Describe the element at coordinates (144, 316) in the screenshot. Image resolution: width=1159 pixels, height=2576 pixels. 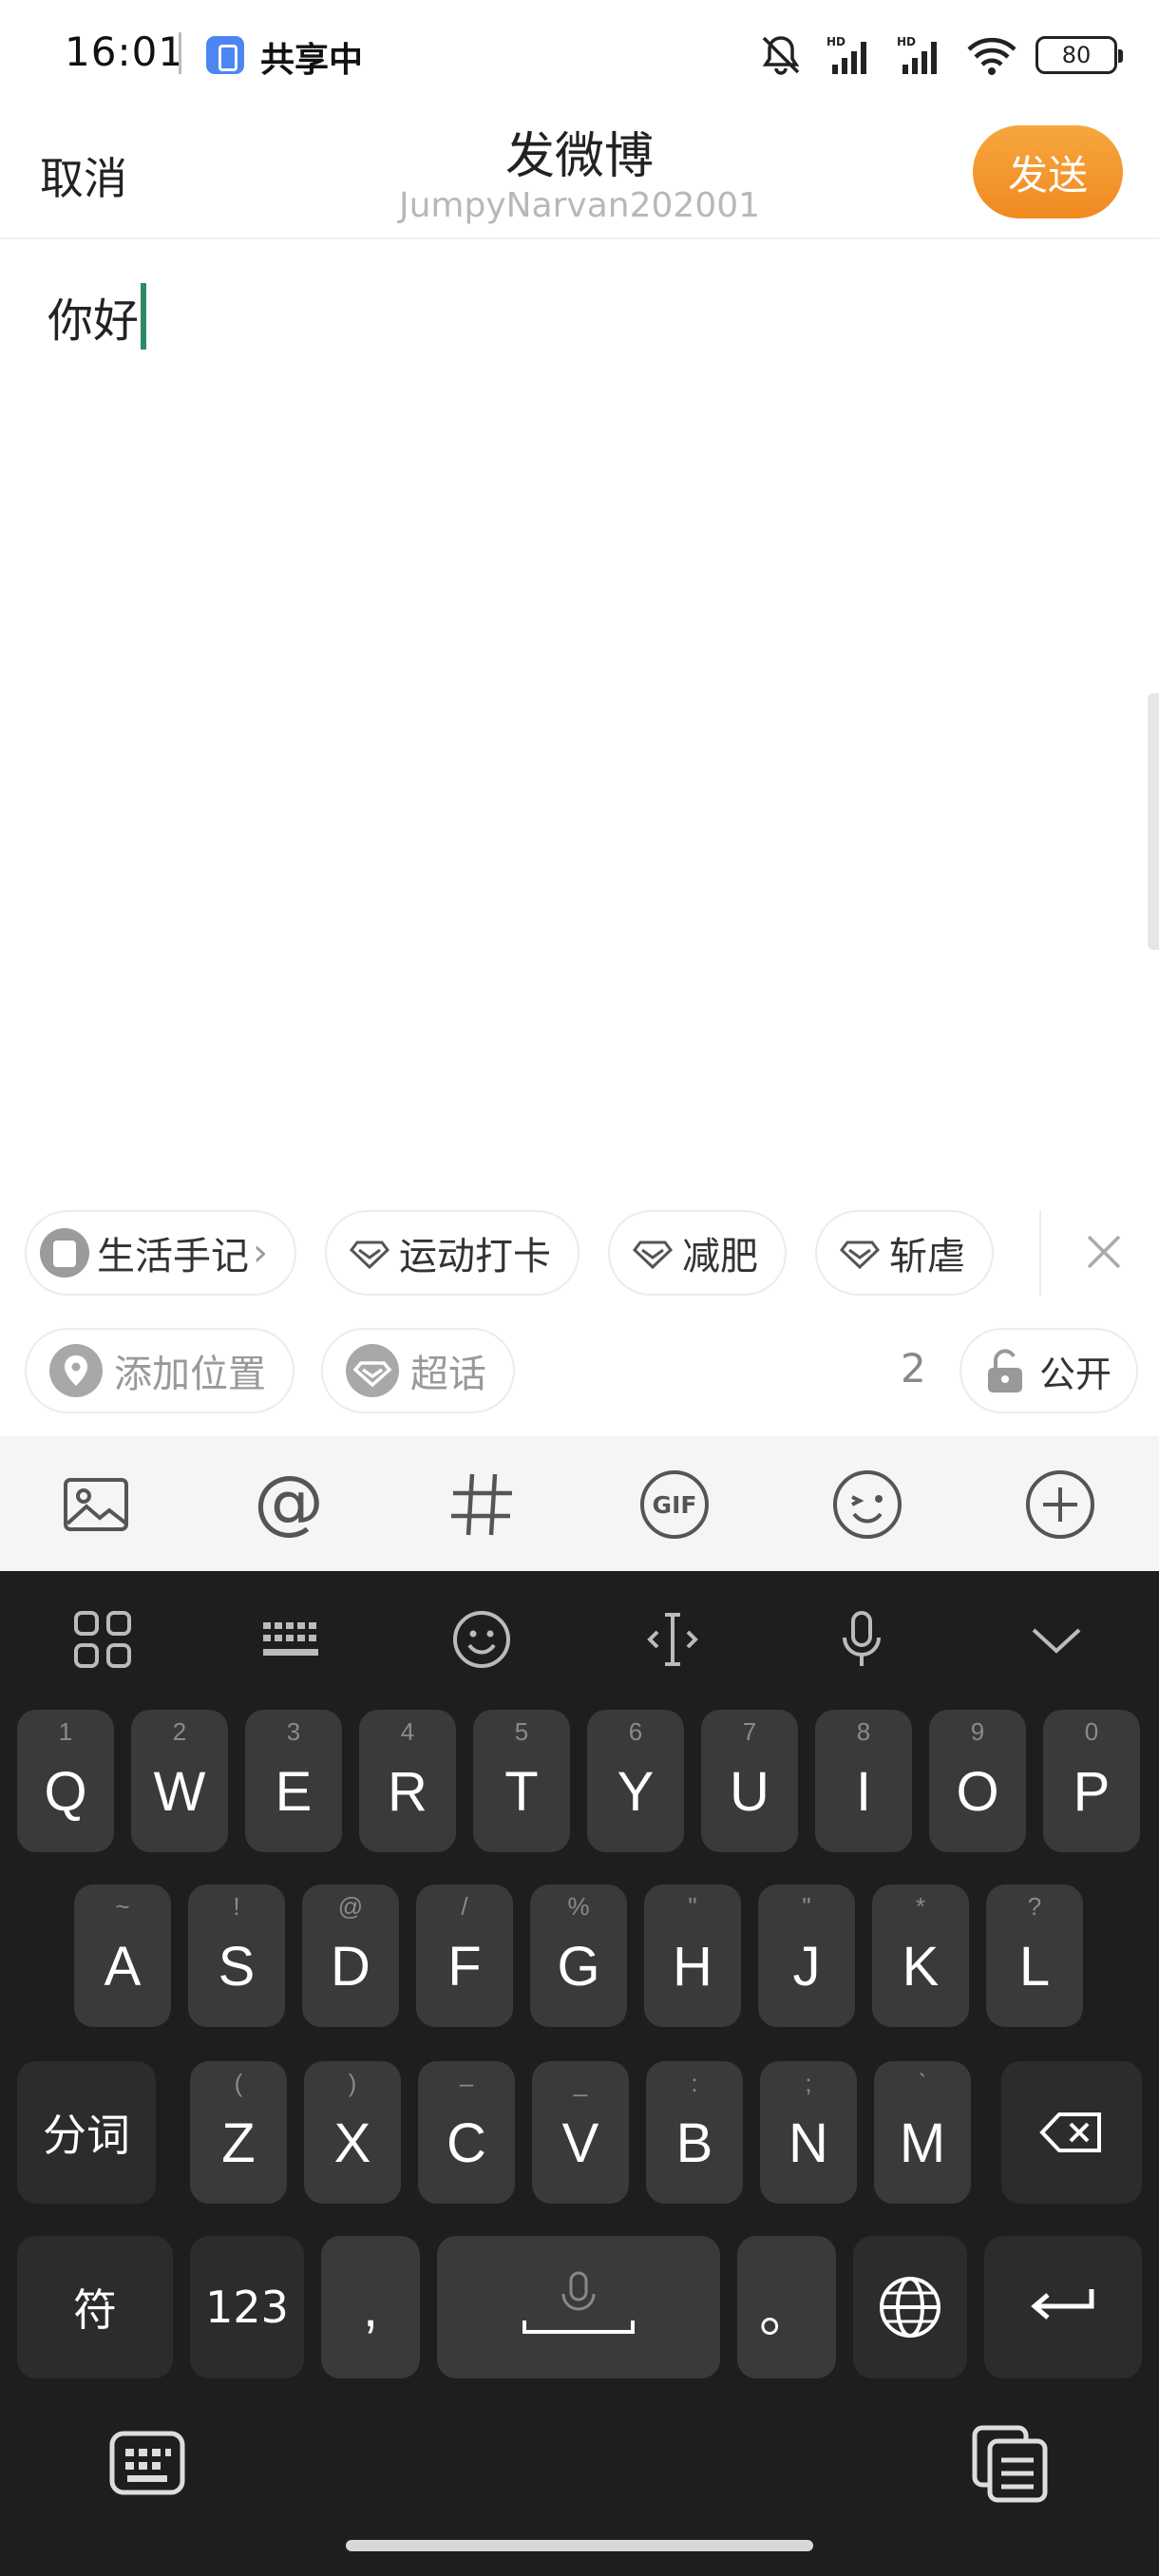
I see `text-caret` at that location.